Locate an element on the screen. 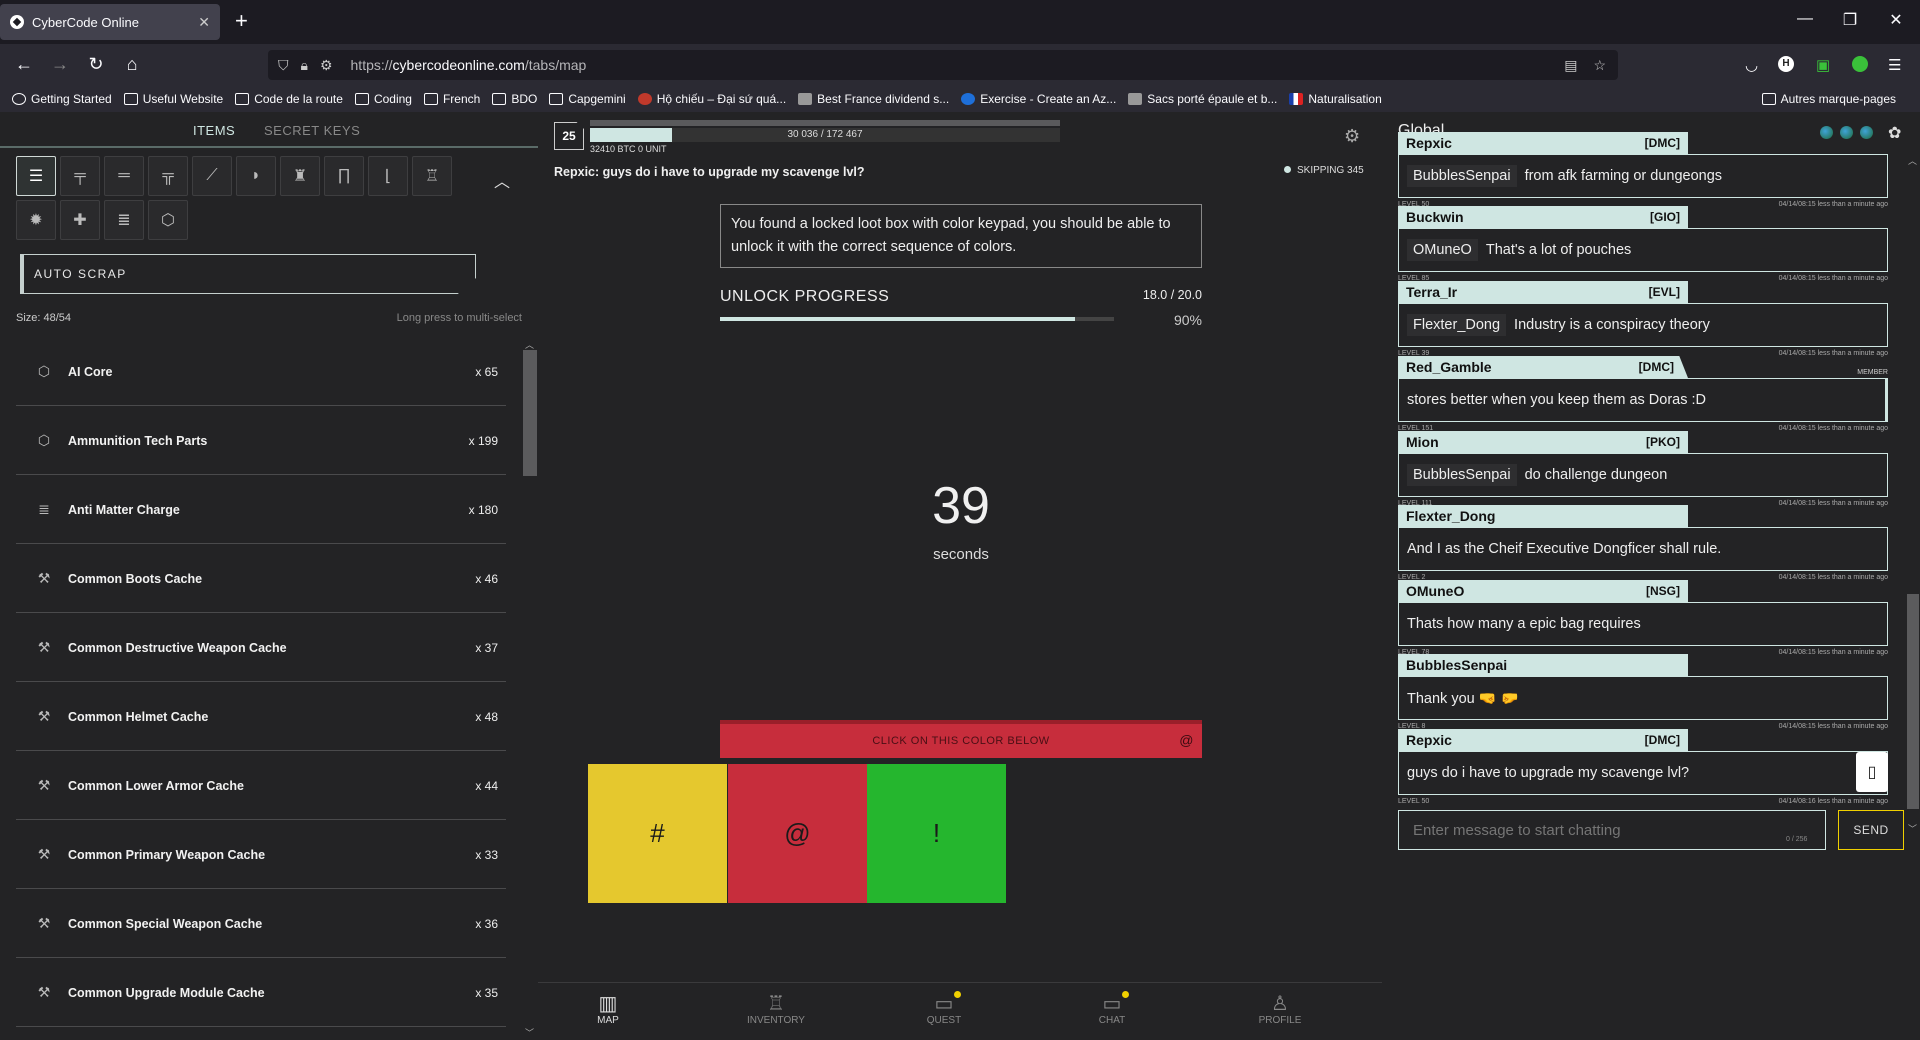 Image resolution: width=1920 pixels, height=1040 pixels. bookmark-getting-started: Getting Started is located at coordinates (62, 99).